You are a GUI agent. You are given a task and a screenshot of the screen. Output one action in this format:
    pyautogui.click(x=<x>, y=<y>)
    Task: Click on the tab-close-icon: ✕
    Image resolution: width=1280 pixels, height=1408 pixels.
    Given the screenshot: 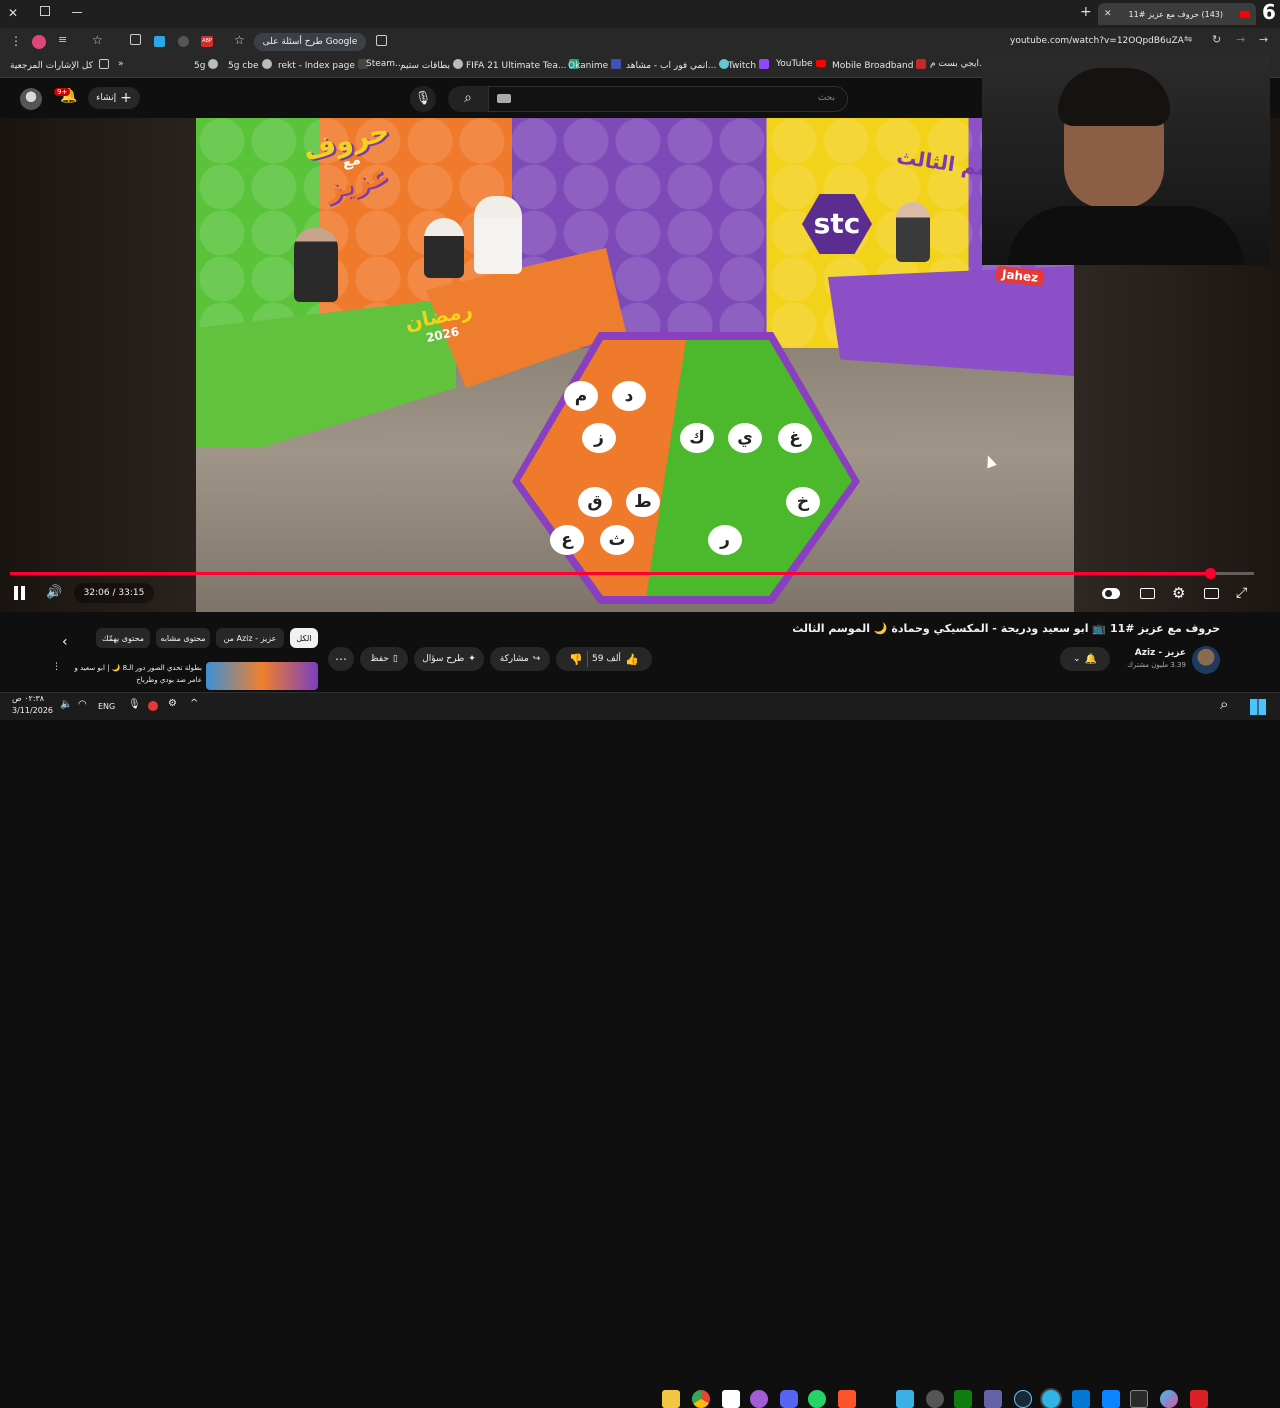 What is the action you would take?
    pyautogui.click(x=1108, y=14)
    